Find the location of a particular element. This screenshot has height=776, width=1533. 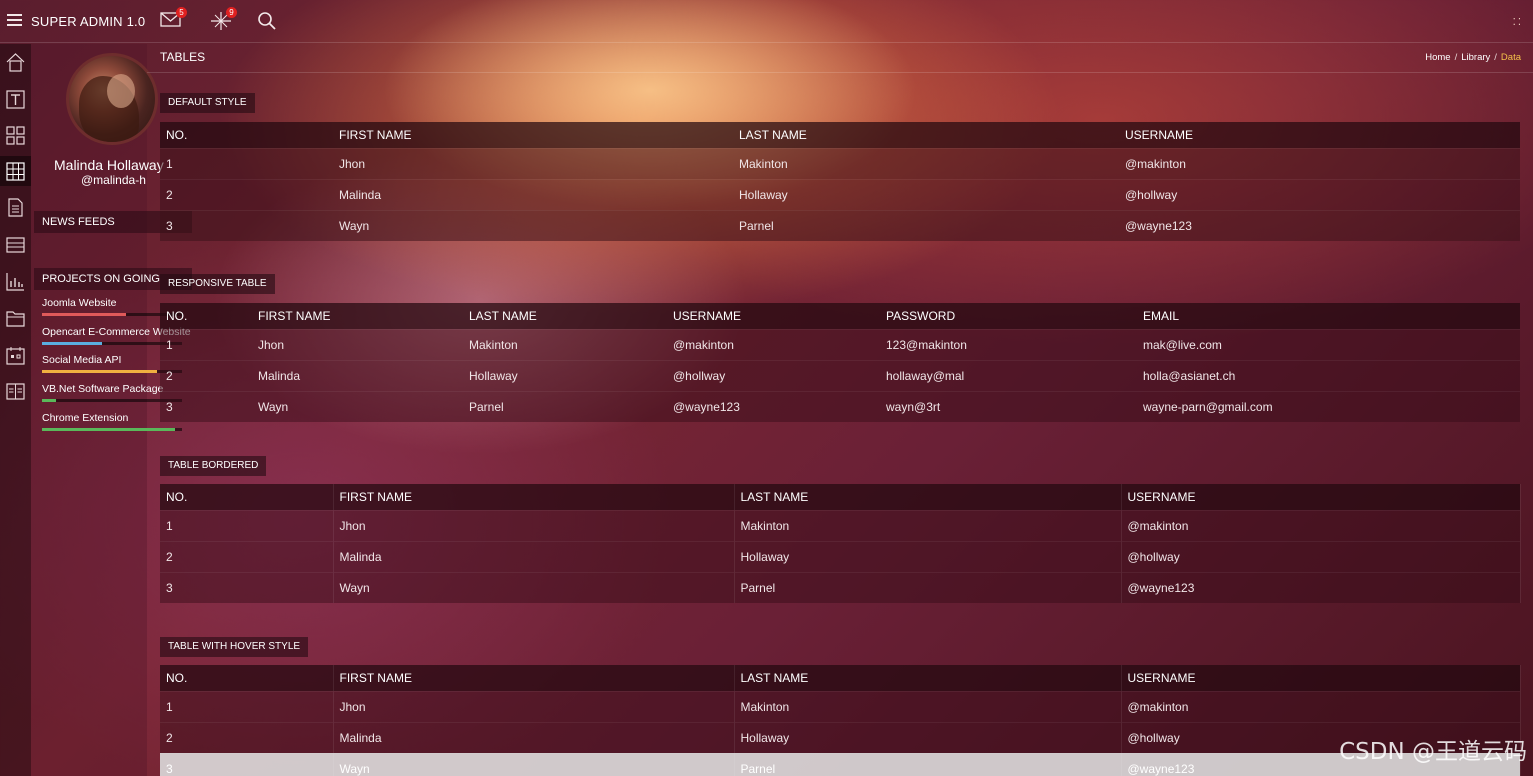

layers-icon is located at coordinates (15, 244).